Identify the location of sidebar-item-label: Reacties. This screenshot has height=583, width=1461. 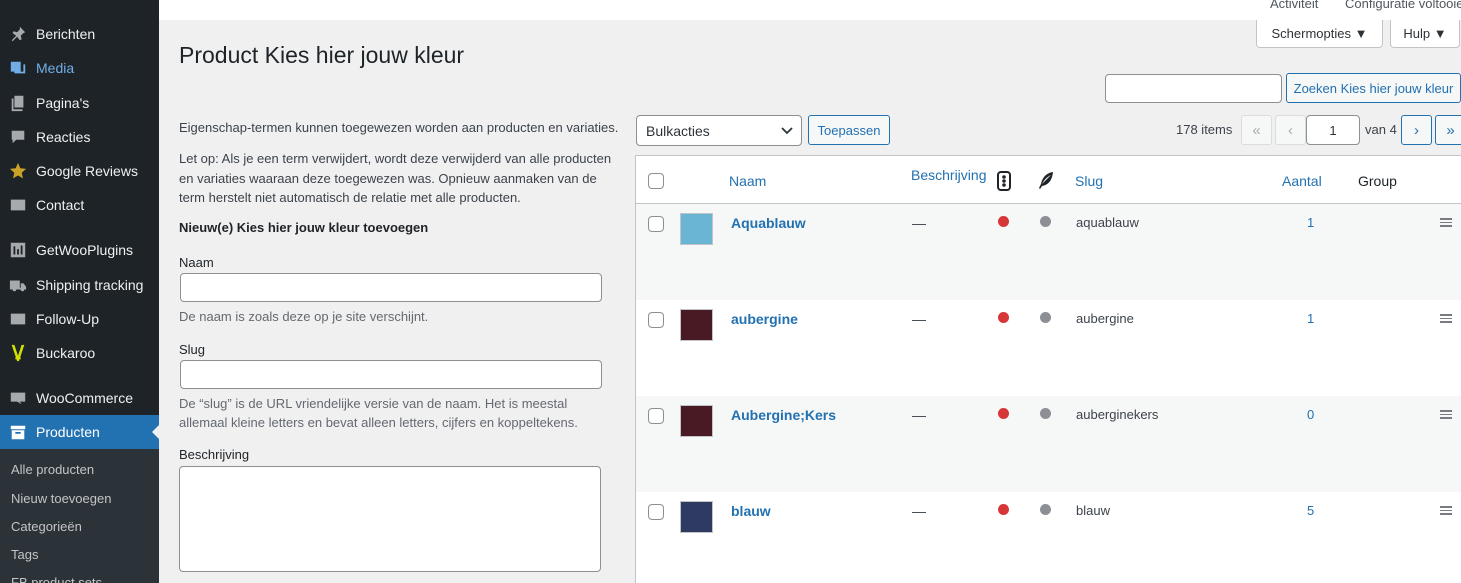
(63, 137).